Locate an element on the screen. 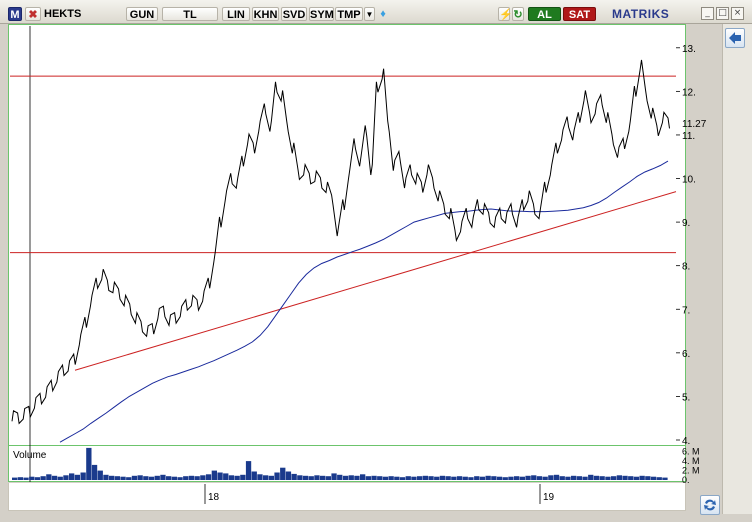 The height and width of the screenshot is (522, 752). volume-tick-label-3: 0. is located at coordinates (686, 480).